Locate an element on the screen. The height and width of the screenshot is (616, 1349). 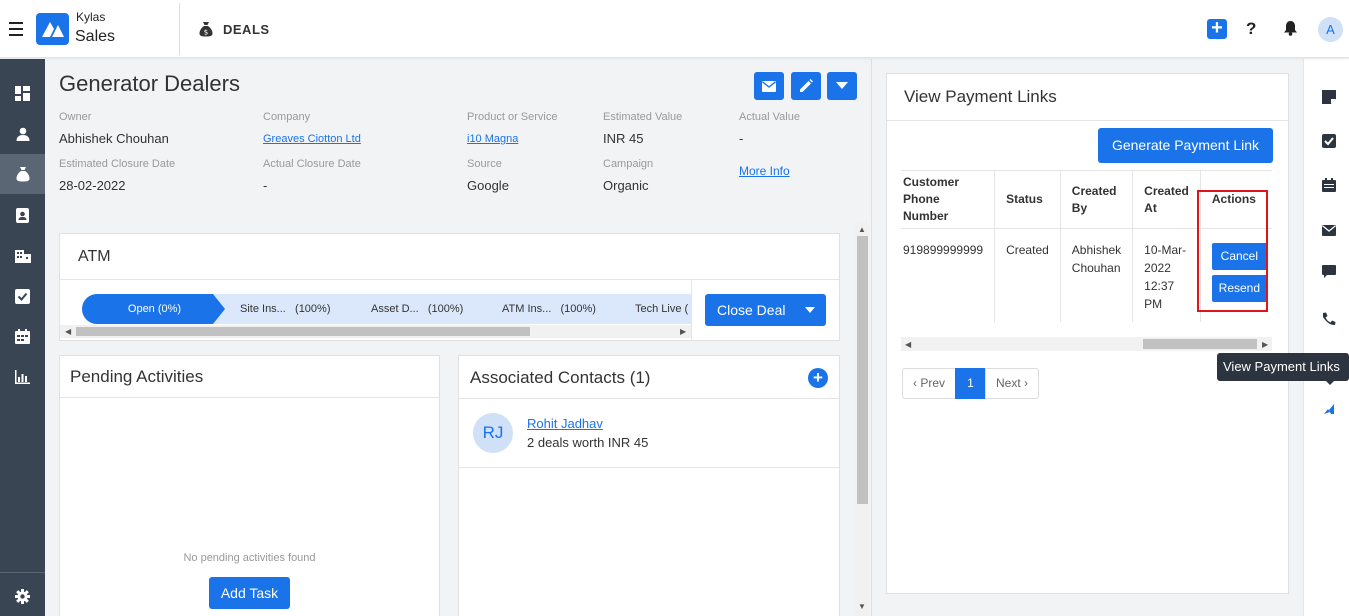
stage-open: Open (0%) is located at coordinates (154, 309).